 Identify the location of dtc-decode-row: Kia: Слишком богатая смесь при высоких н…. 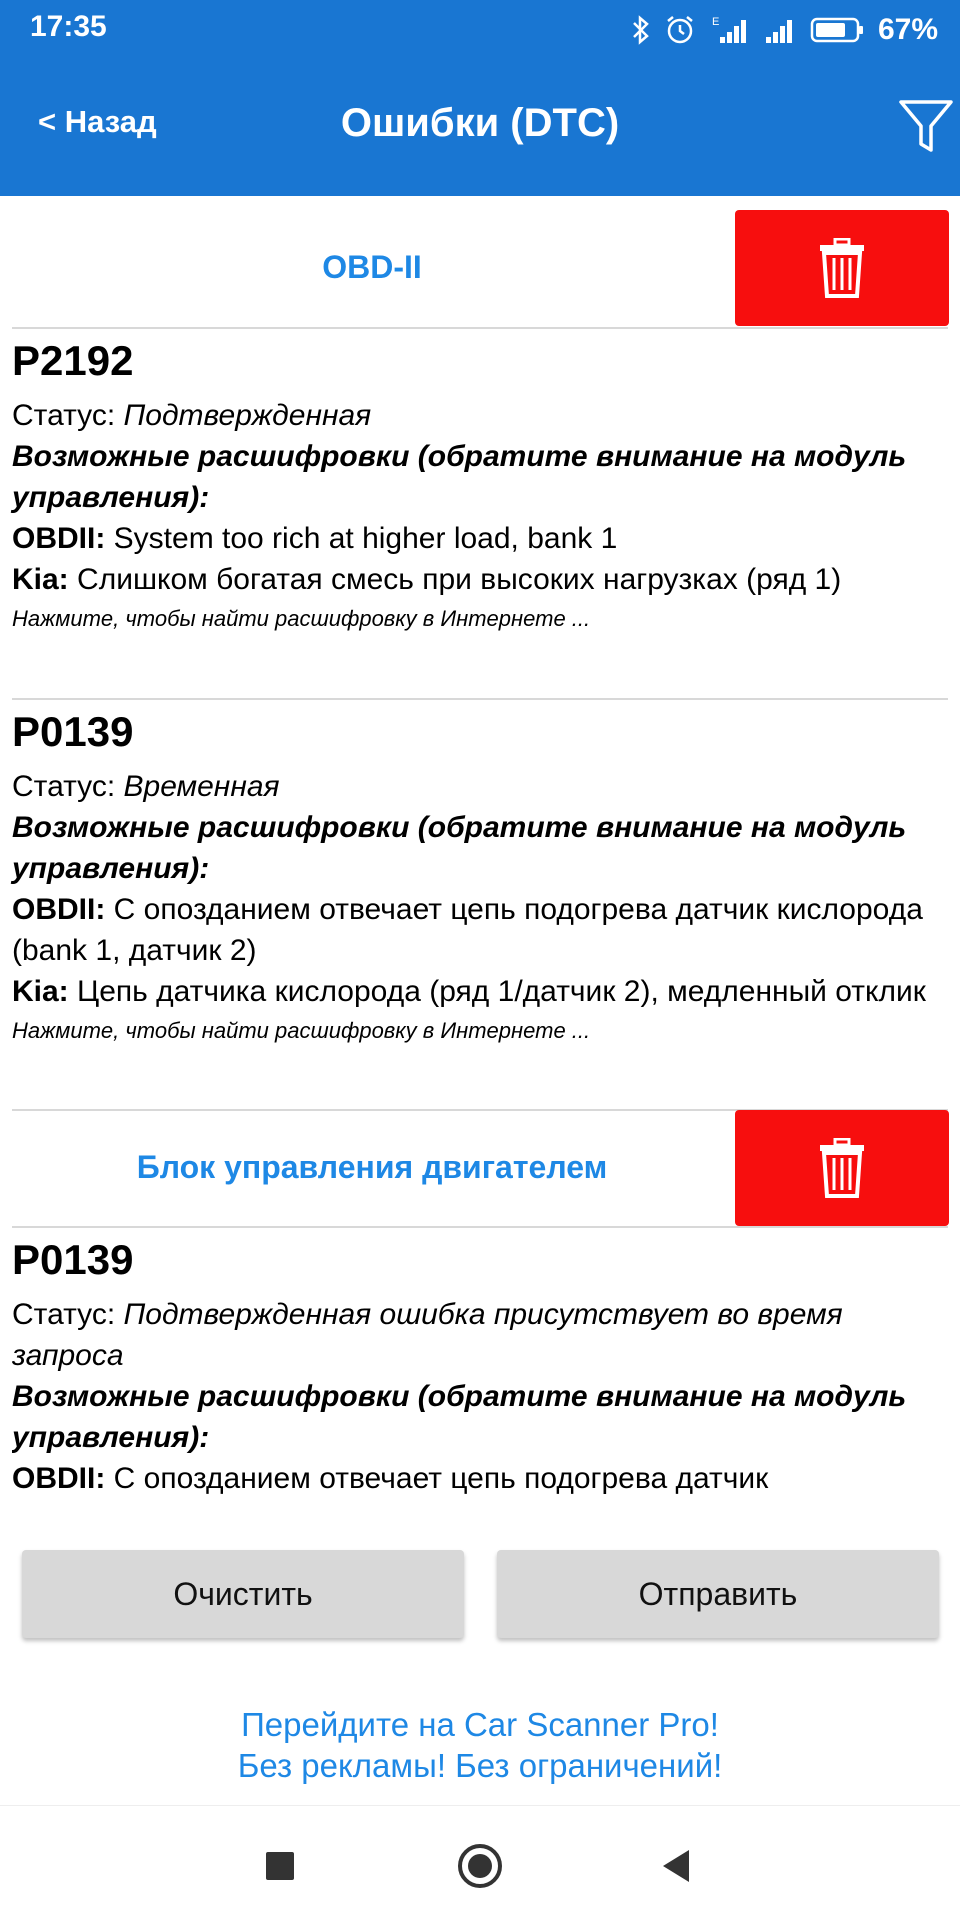
(427, 579).